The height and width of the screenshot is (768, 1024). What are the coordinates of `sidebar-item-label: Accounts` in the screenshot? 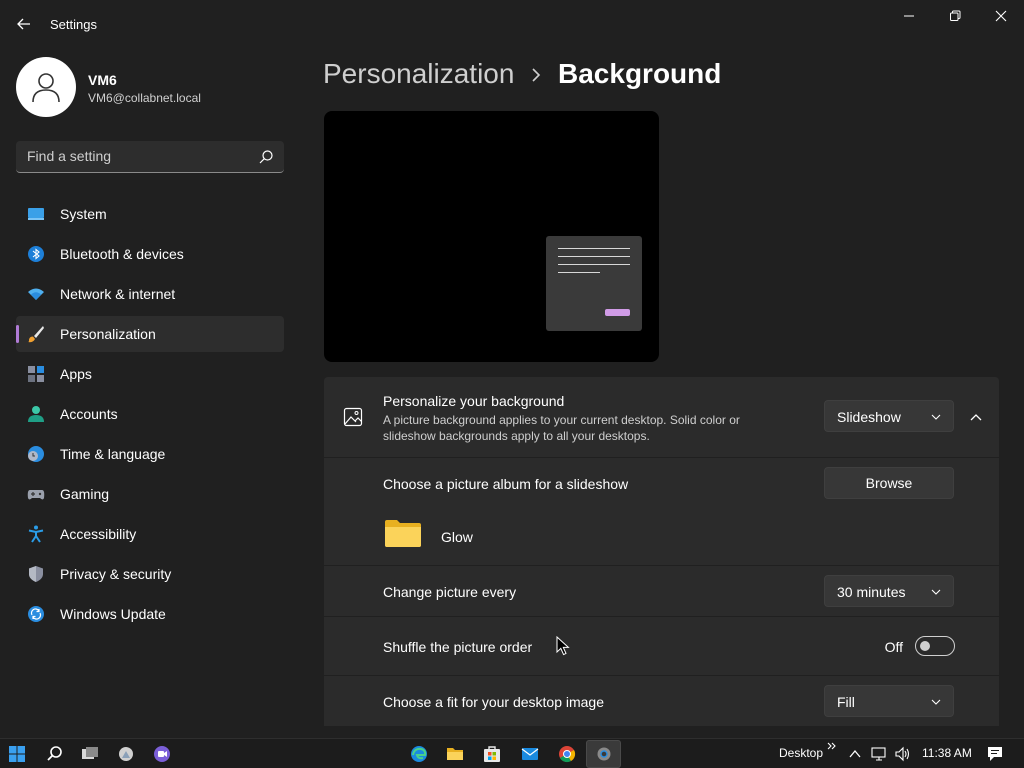 It's located at (89, 414).